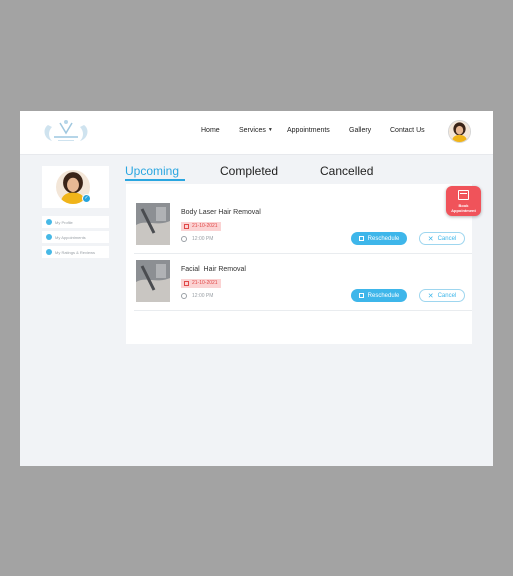 The width and height of the screenshot is (513, 576). Describe the element at coordinates (249, 171) in the screenshot. I see `tab-completed: Completed` at that location.